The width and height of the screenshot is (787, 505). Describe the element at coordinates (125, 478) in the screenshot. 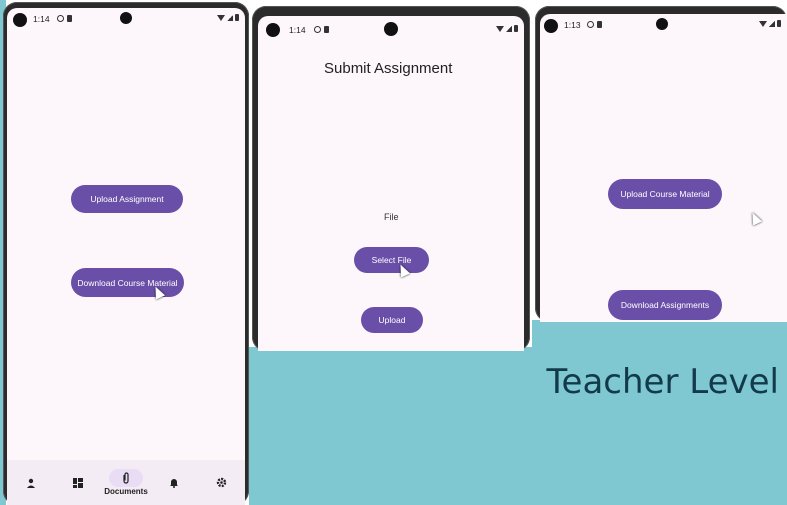

I see `attachment-icon` at that location.